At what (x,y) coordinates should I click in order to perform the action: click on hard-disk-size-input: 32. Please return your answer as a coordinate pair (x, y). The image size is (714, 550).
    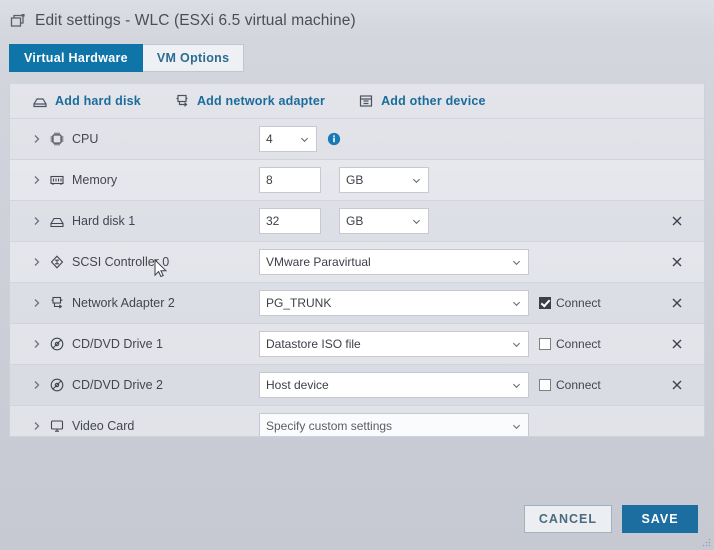
    Looking at the image, I should click on (290, 221).